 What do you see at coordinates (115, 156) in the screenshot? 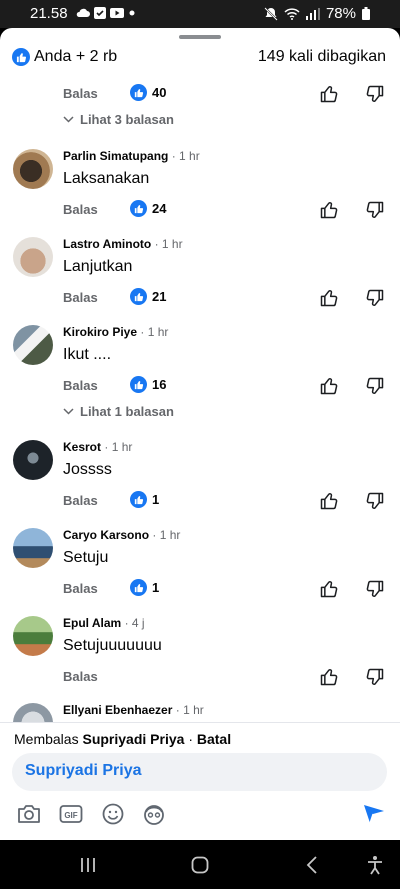
I see `comment-author: Parlin Simatupang` at bounding box center [115, 156].